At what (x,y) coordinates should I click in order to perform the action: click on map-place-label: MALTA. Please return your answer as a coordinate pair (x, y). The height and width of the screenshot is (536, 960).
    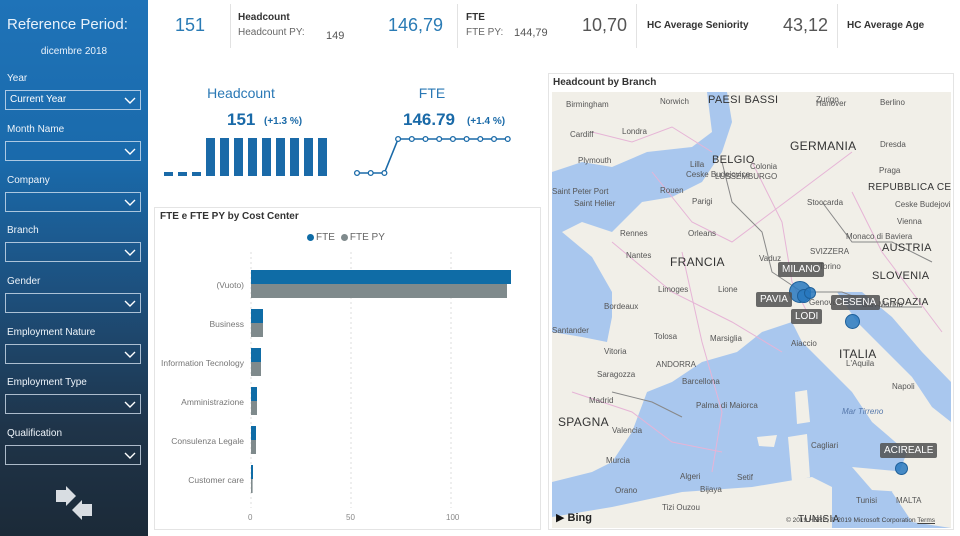
    Looking at the image, I should click on (909, 500).